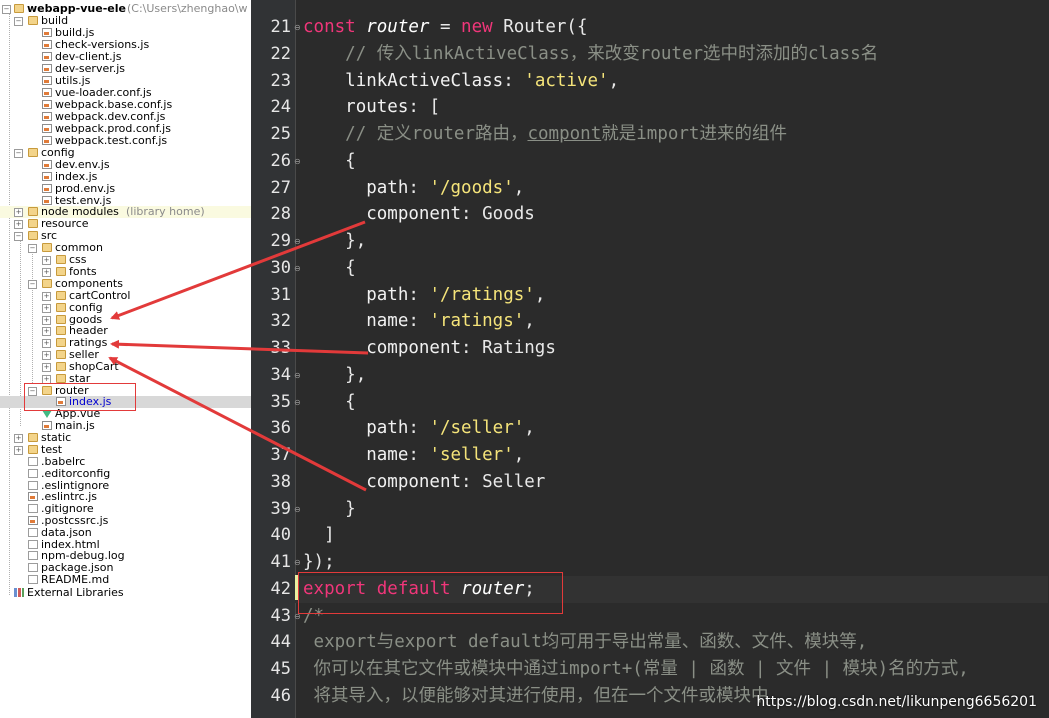 Image resolution: width=1049 pixels, height=718 pixels. I want to click on file-label: star, so click(80, 378).